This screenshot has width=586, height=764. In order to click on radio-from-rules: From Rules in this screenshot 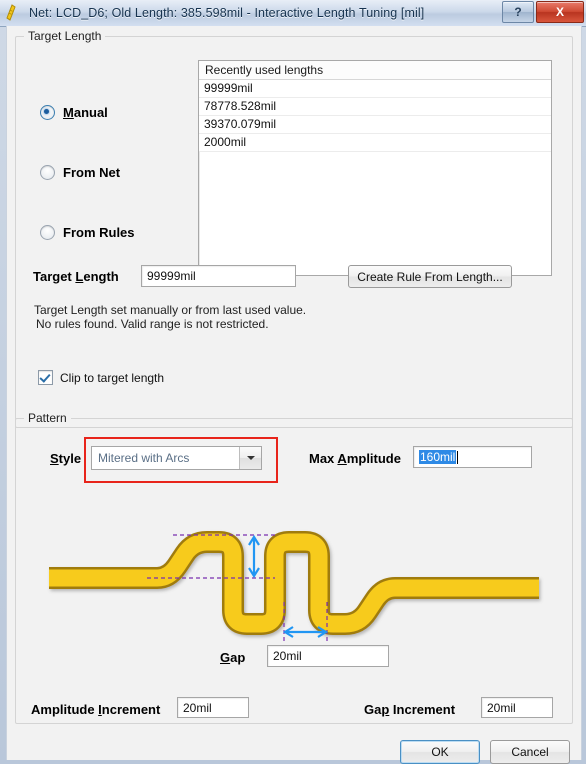, I will do `click(87, 232)`.